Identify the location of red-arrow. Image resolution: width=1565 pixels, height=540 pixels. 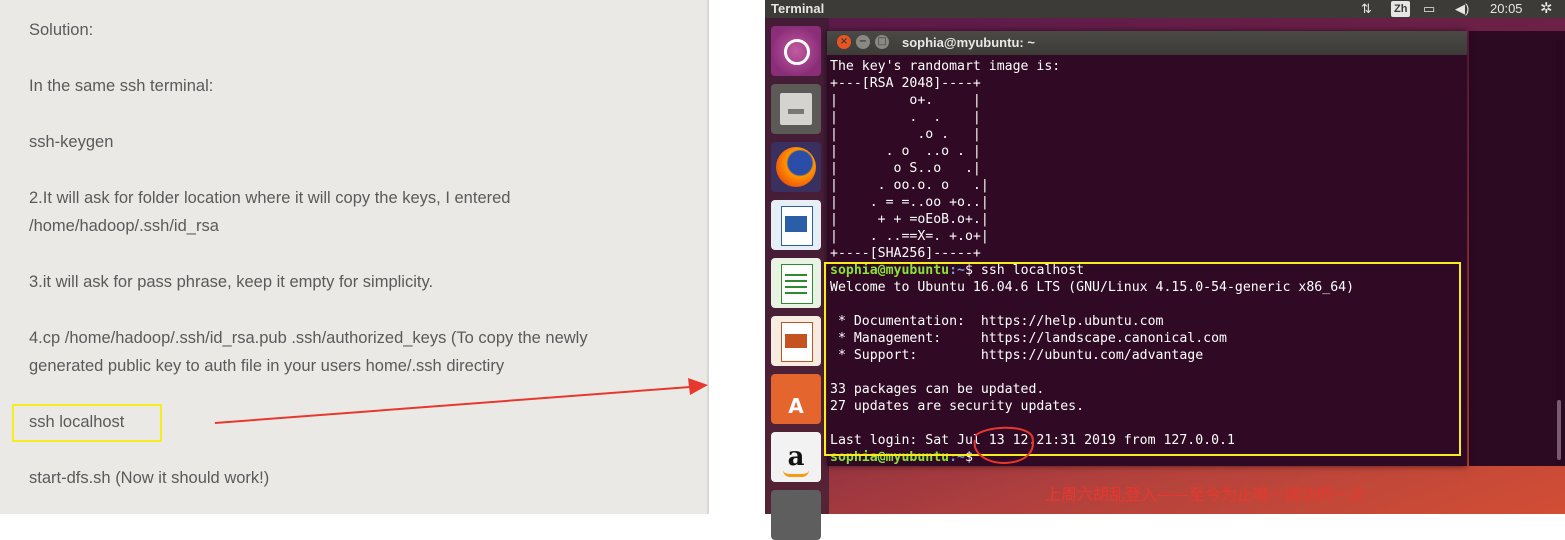
(461, 401).